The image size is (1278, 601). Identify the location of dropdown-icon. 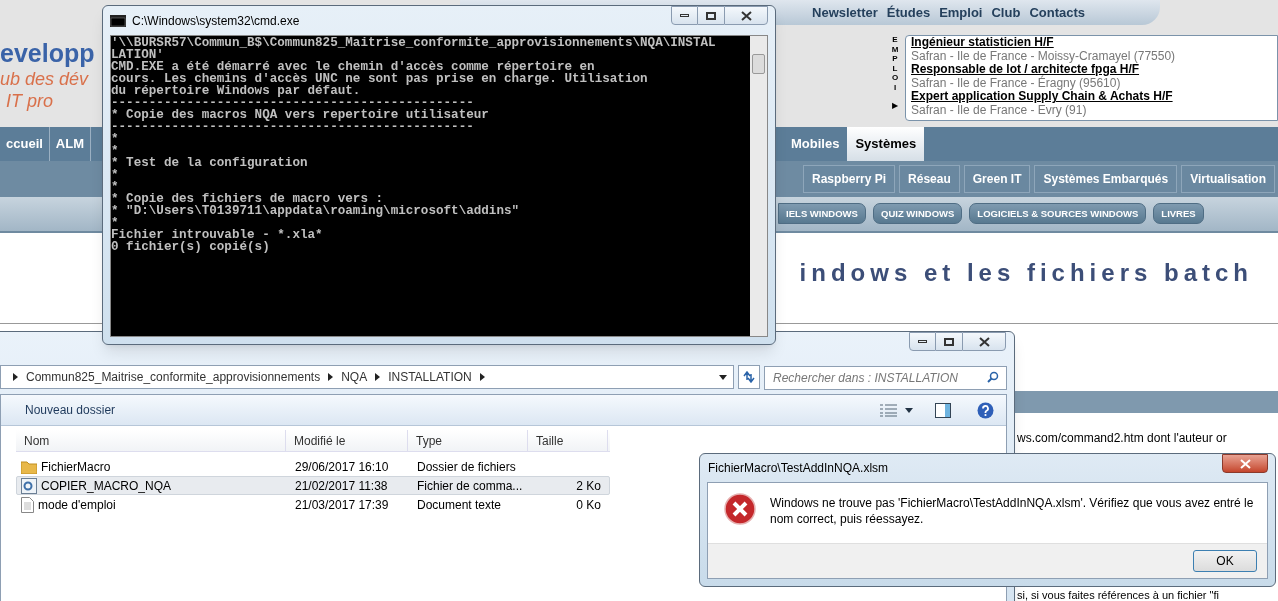
(723, 377).